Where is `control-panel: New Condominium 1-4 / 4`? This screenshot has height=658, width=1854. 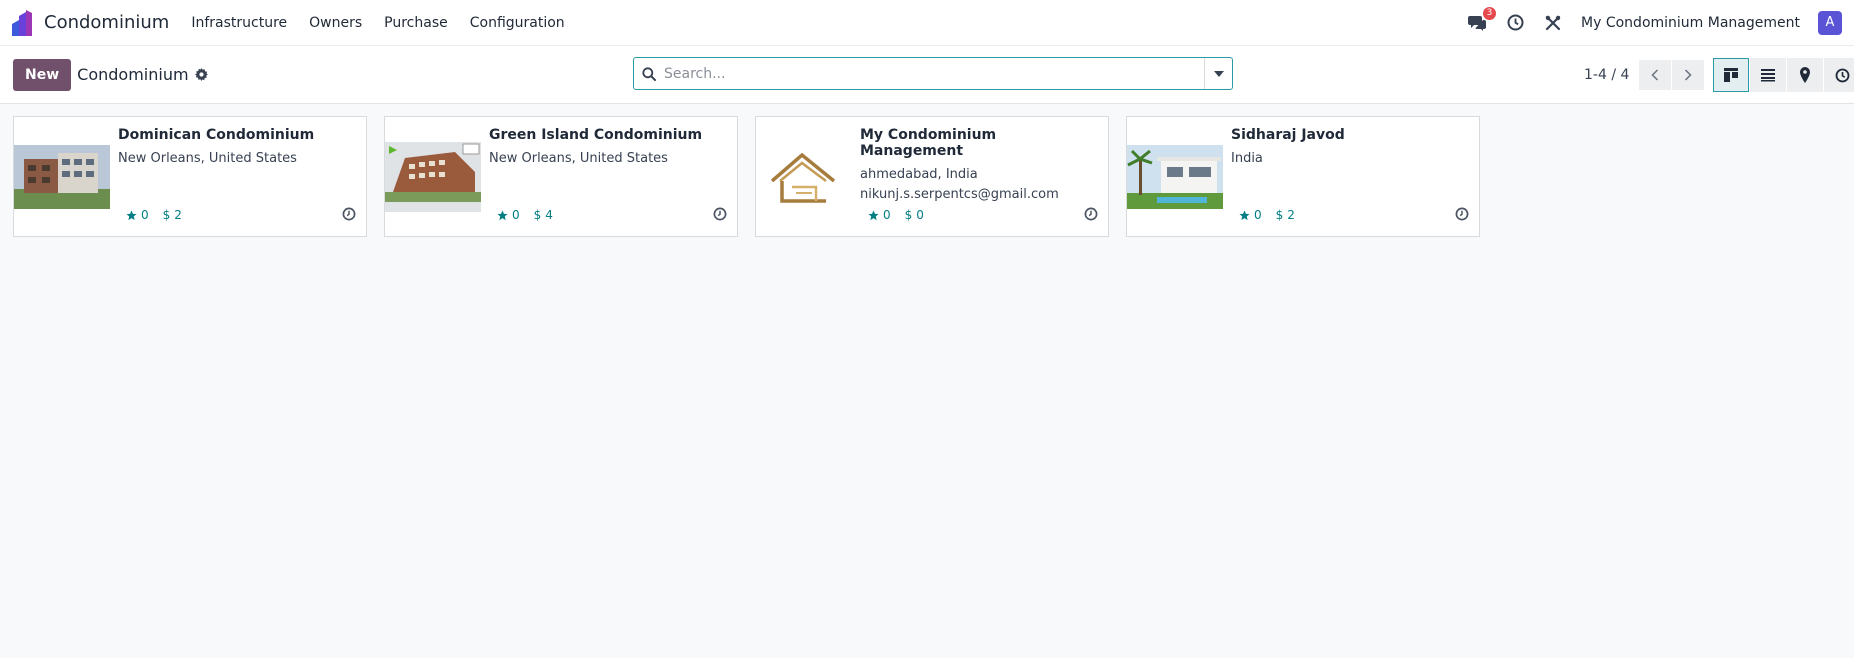 control-panel: New Condominium 1-4 / 4 is located at coordinates (927, 75).